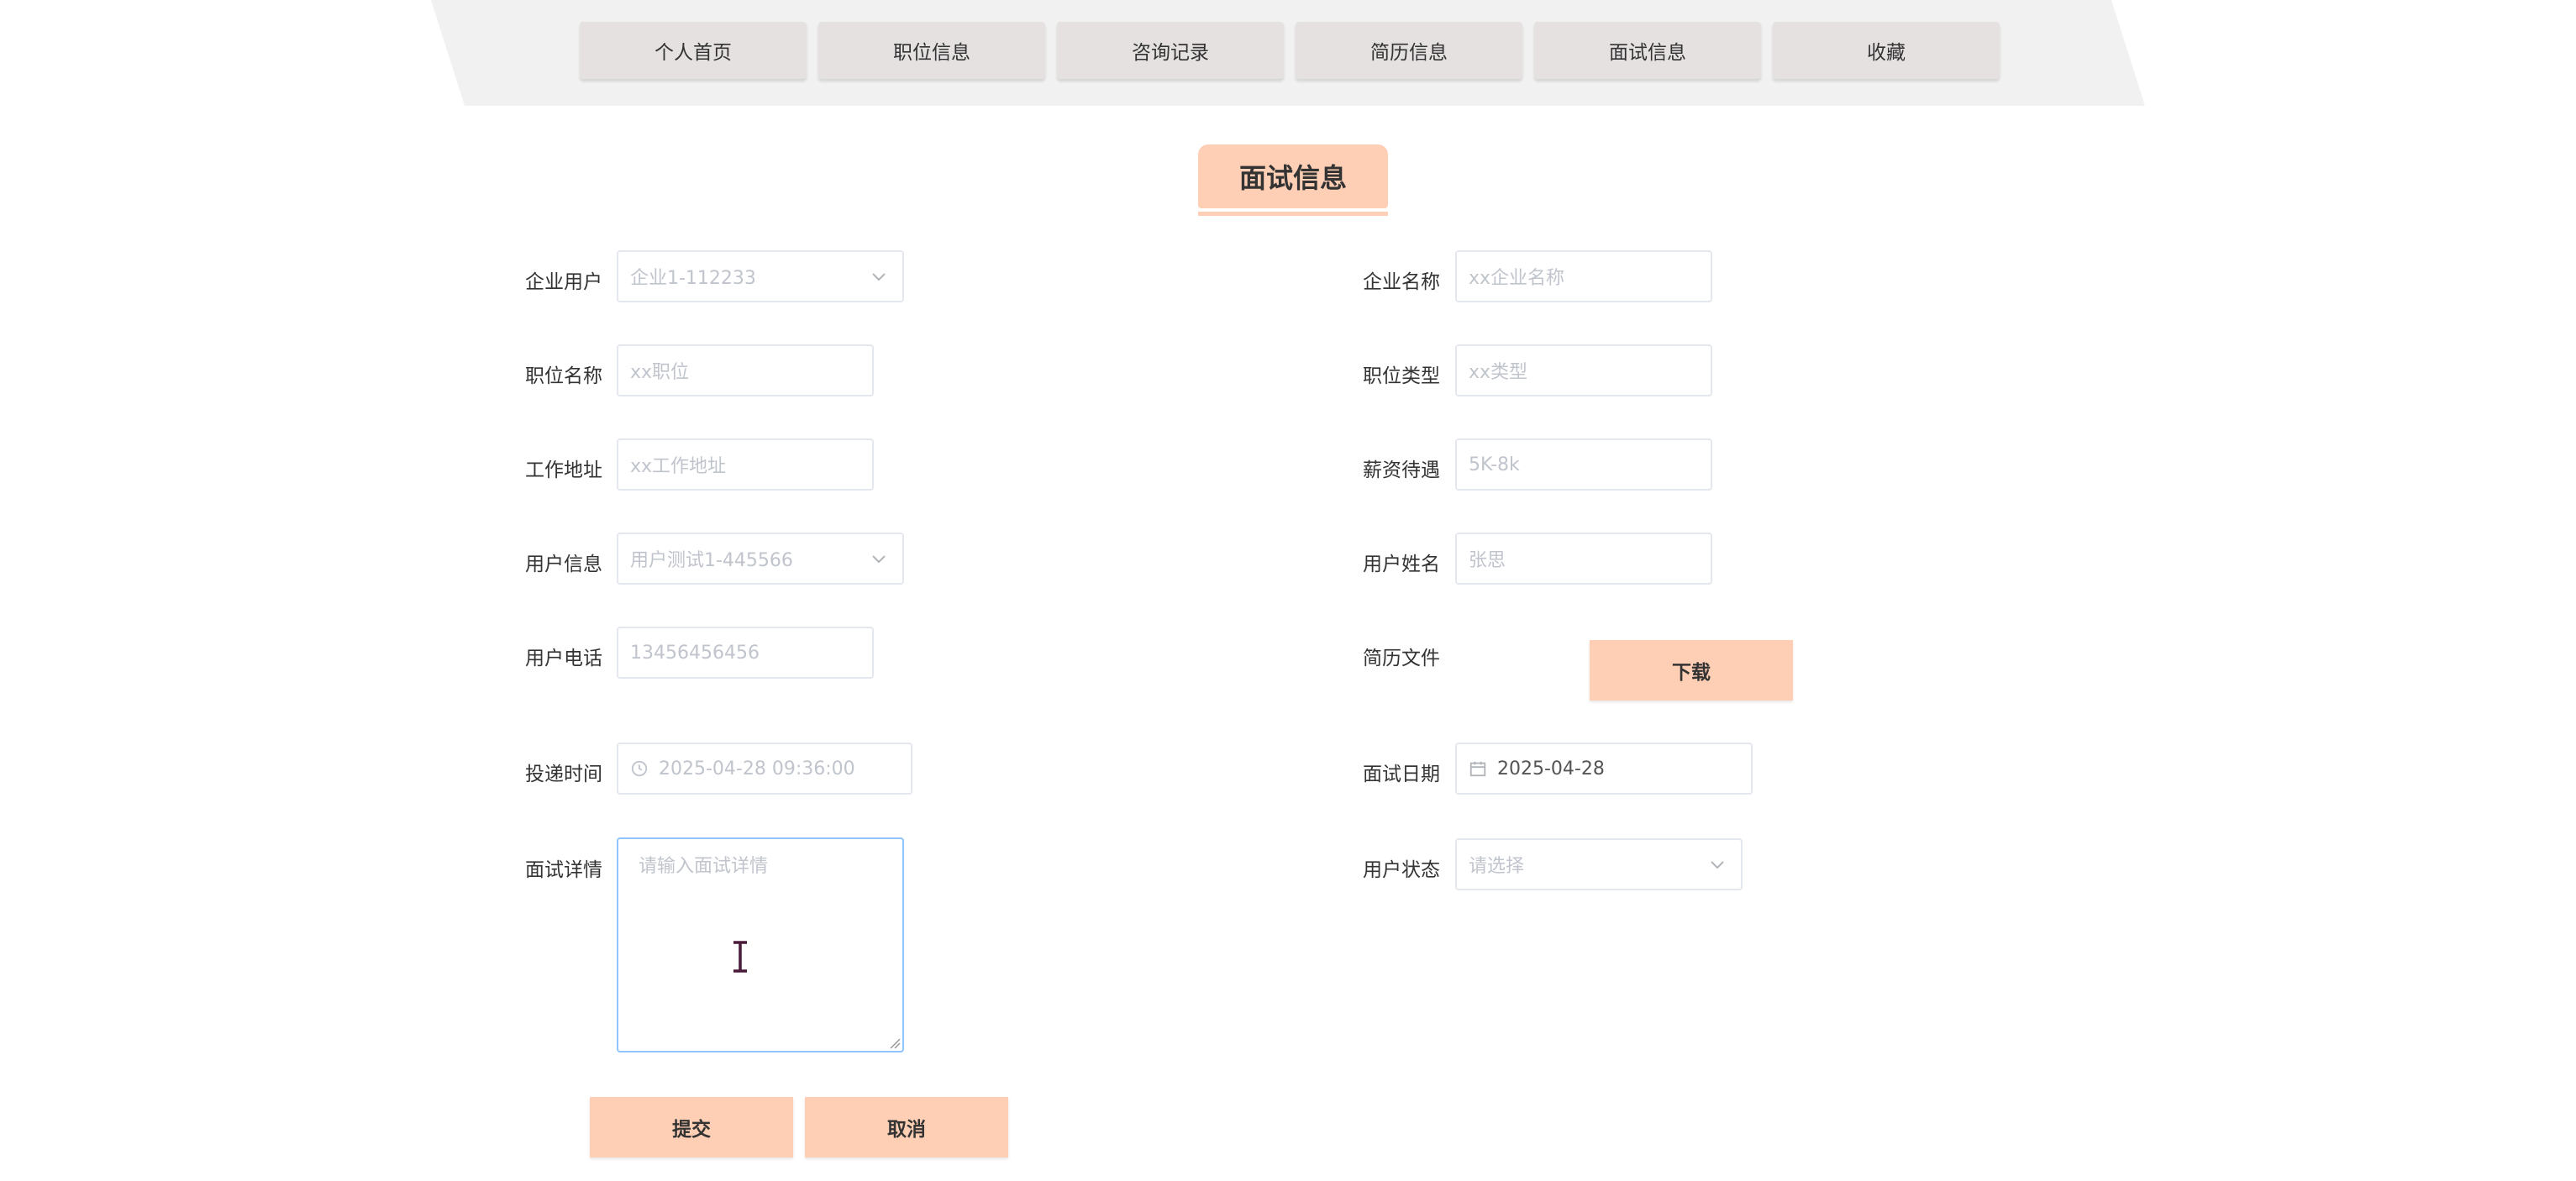  Describe the element at coordinates (760, 944) in the screenshot. I see `interview-detail-textarea: 请输入面试详情` at that location.